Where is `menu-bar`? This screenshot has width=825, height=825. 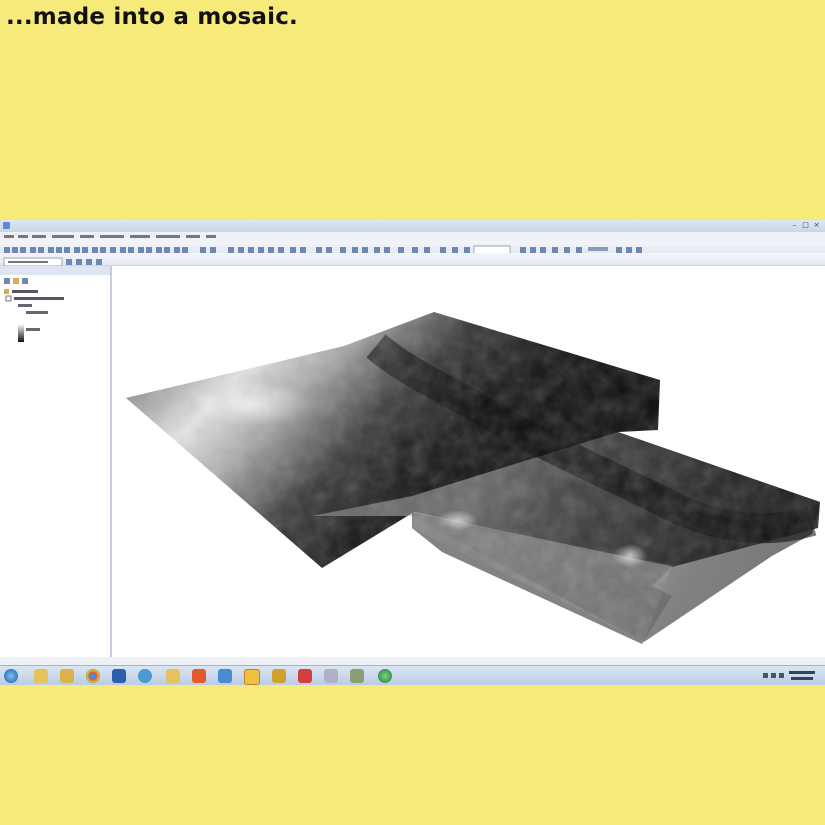 menu-bar is located at coordinates (412, 236).